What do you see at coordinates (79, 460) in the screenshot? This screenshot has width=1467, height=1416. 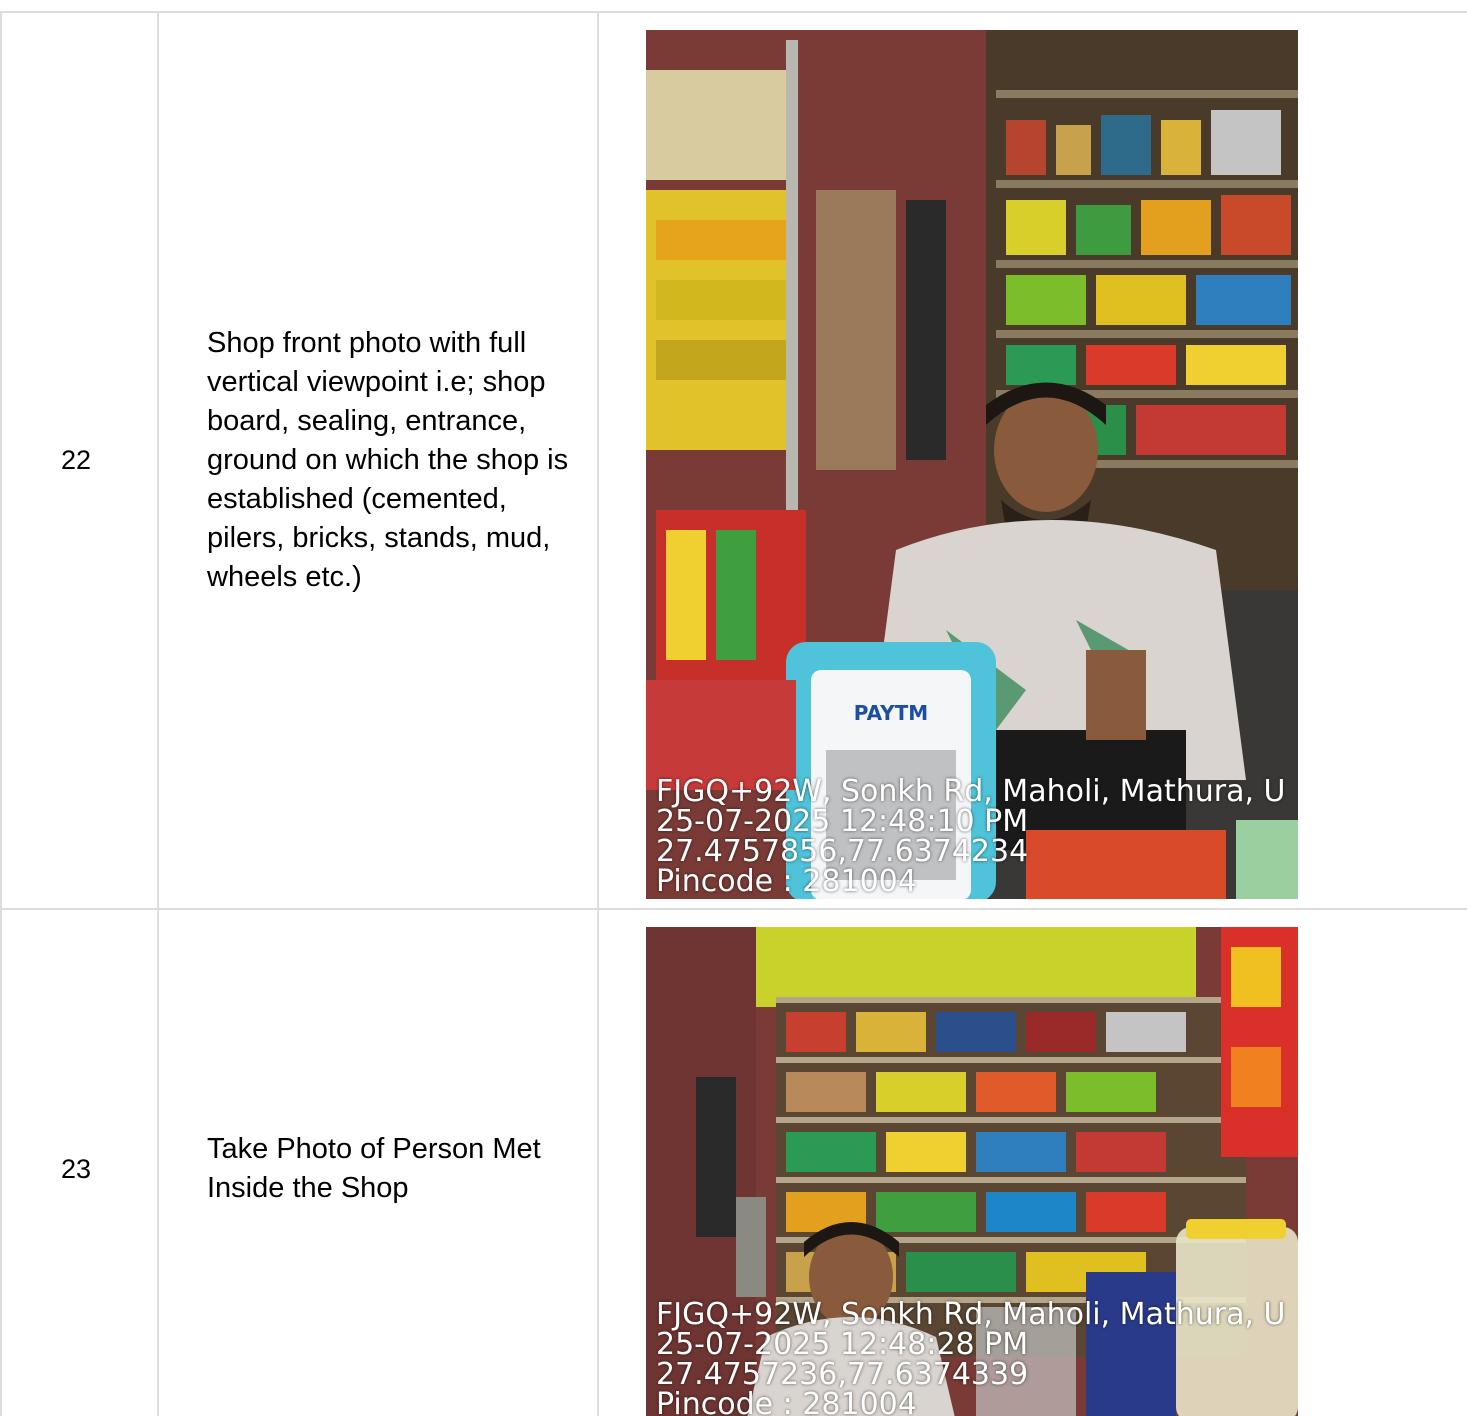 I see `row-number: 22` at bounding box center [79, 460].